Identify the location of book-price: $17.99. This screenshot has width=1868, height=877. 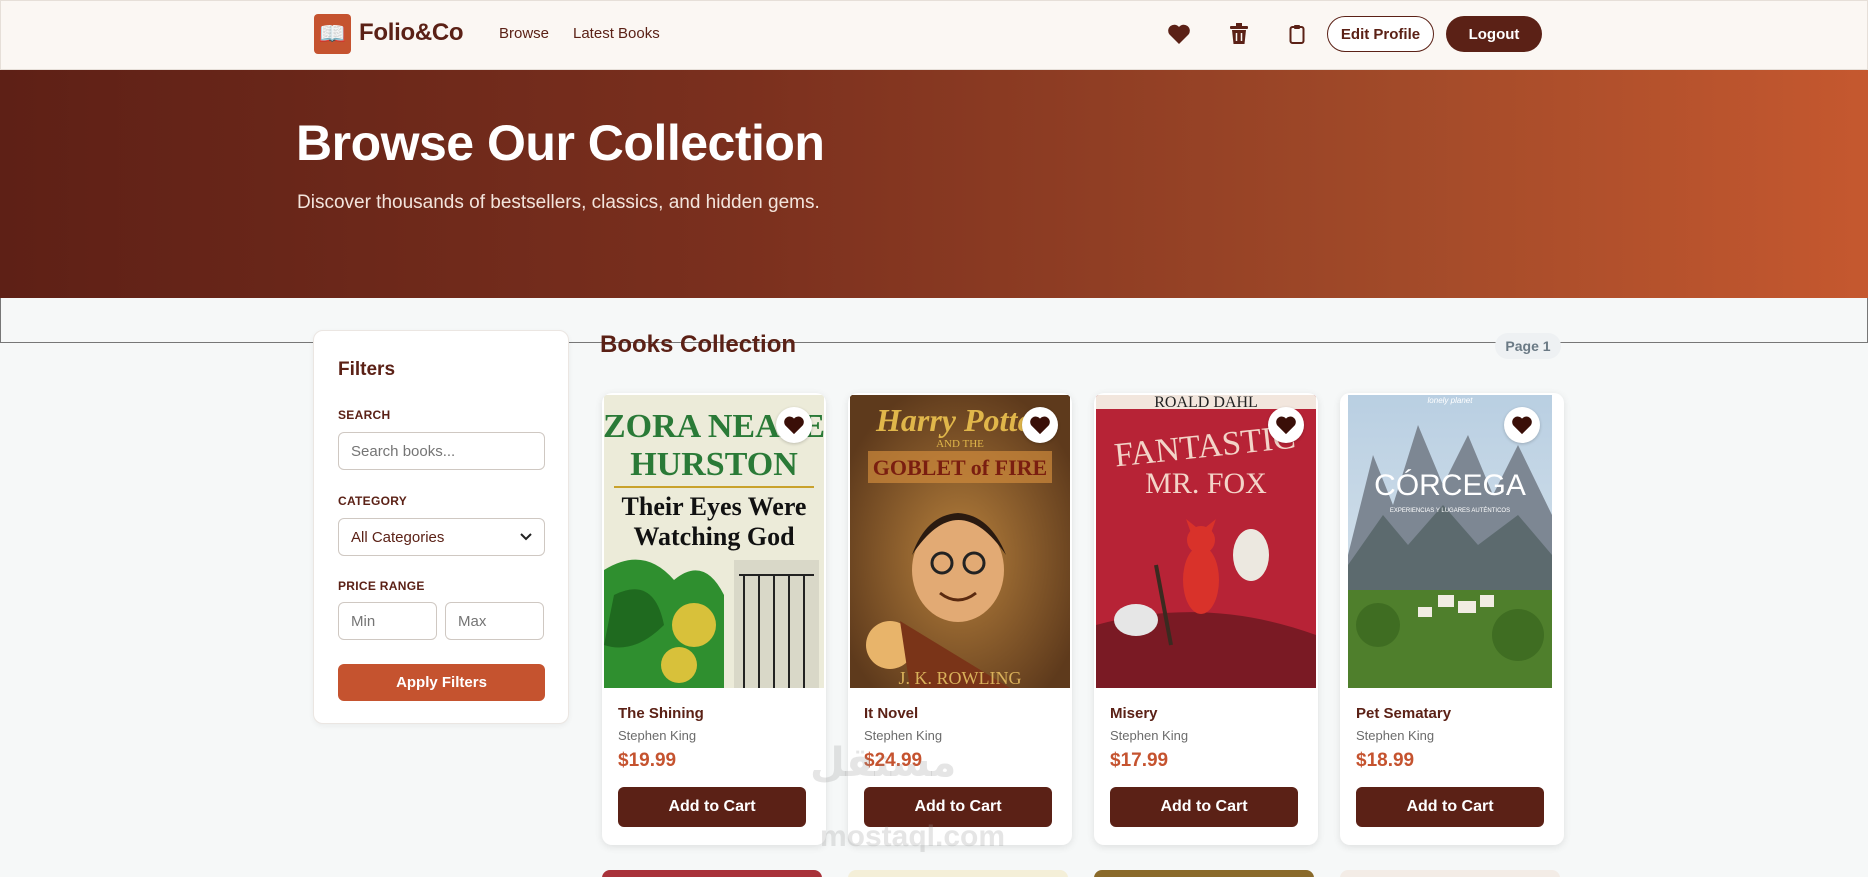
(1139, 760).